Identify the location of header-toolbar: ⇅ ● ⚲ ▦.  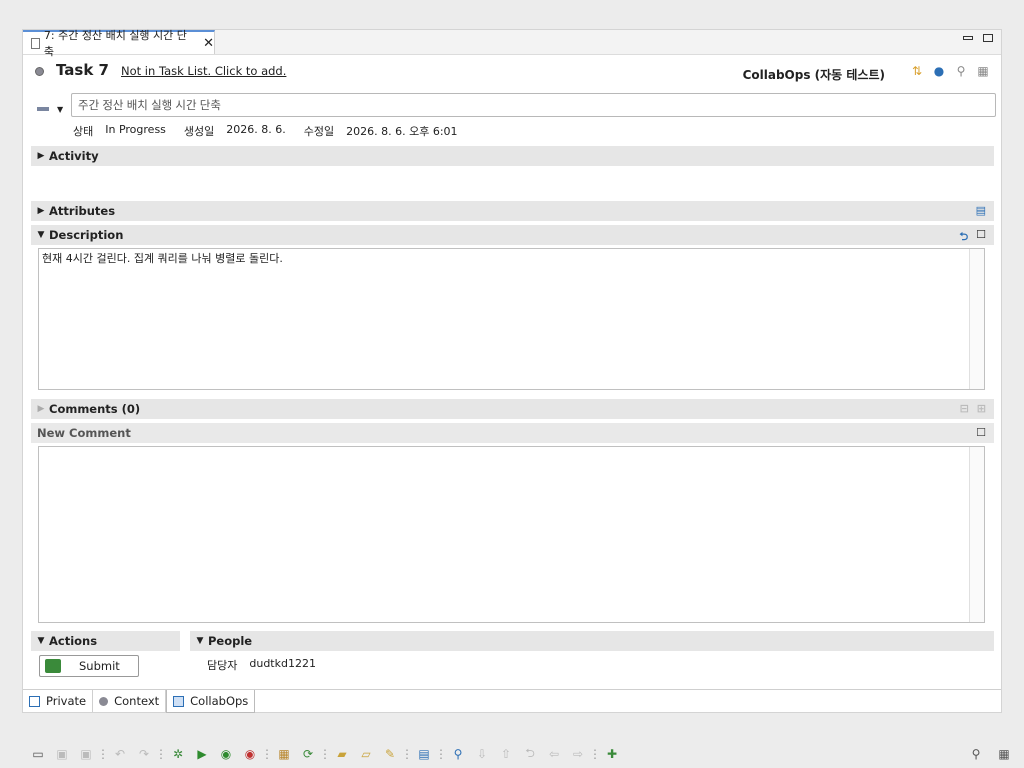
(950, 71).